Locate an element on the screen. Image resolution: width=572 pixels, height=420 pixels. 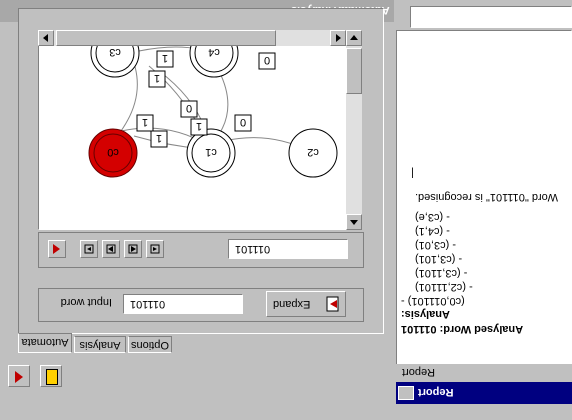
state-c0-active: c0 is located at coordinates (113, 153).